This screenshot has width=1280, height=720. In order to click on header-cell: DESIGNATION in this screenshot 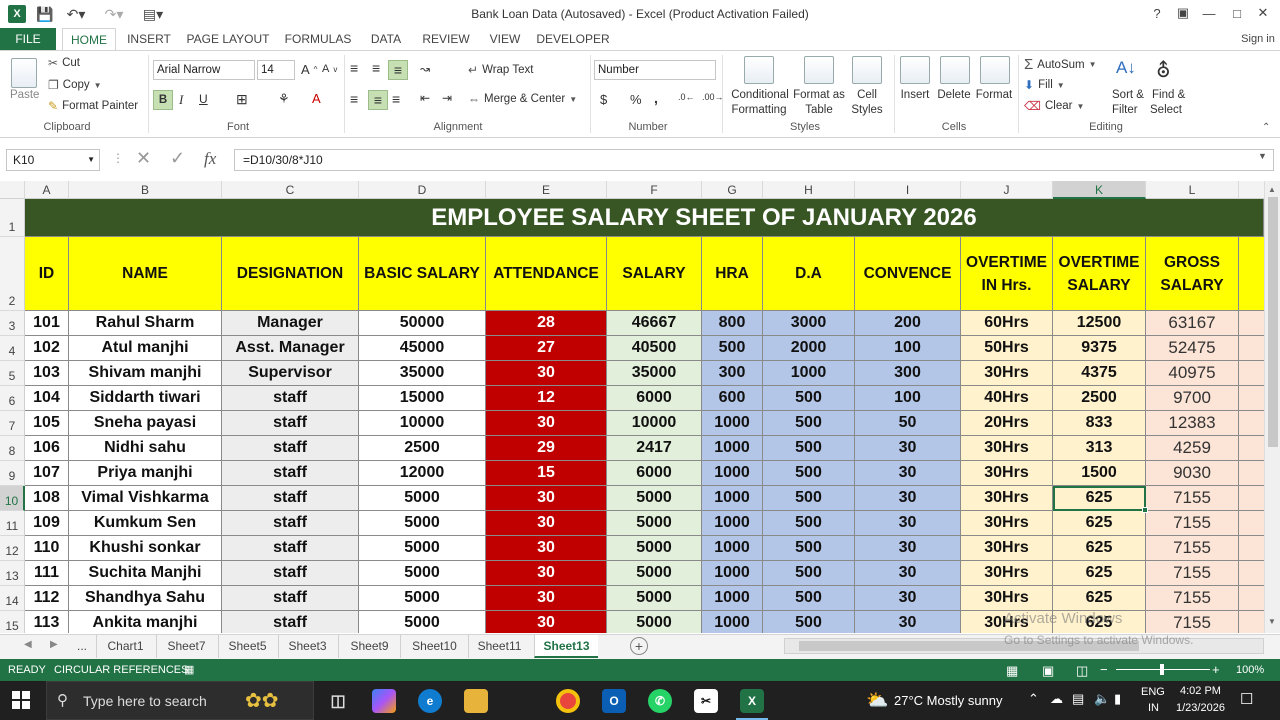, I will do `click(290, 274)`.